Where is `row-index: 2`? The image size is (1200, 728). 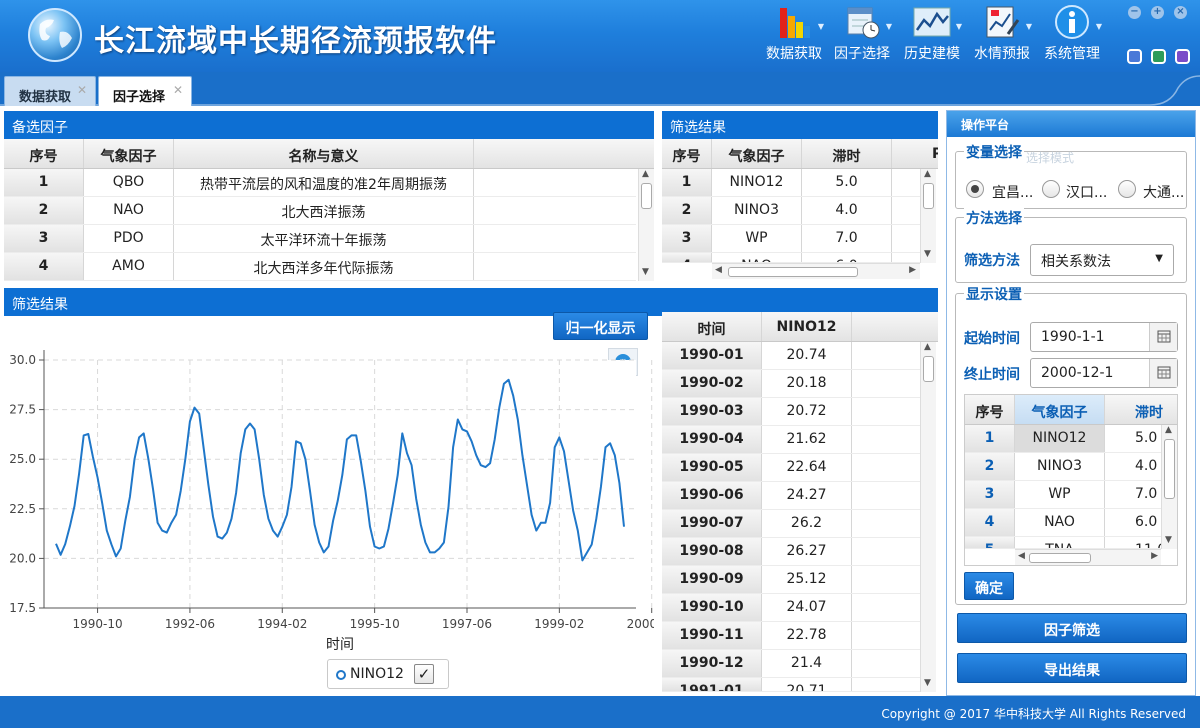
row-index: 2 is located at coordinates (990, 466).